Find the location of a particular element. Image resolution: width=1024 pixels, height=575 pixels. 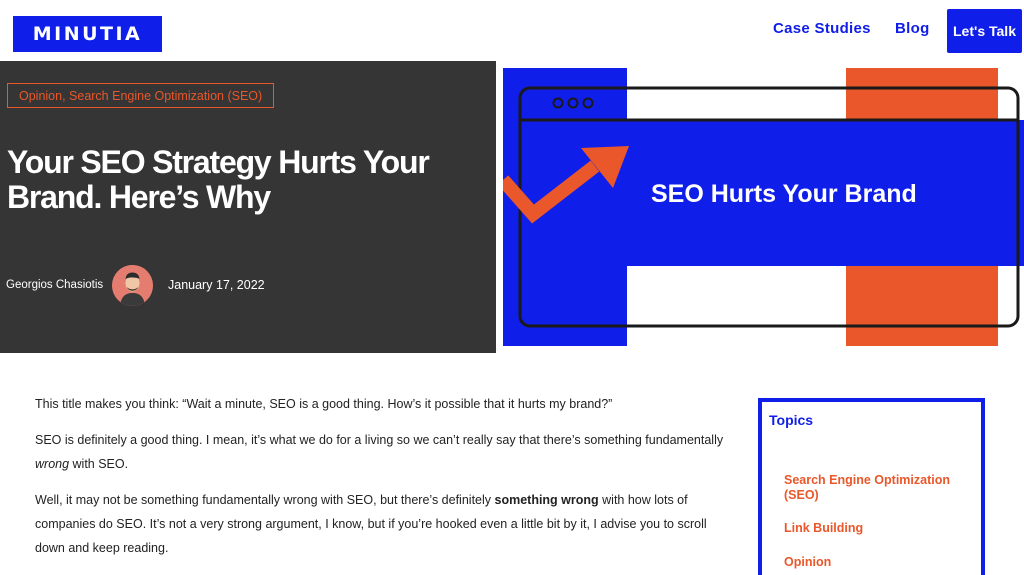

logo: MINUTIA is located at coordinates (87, 34).